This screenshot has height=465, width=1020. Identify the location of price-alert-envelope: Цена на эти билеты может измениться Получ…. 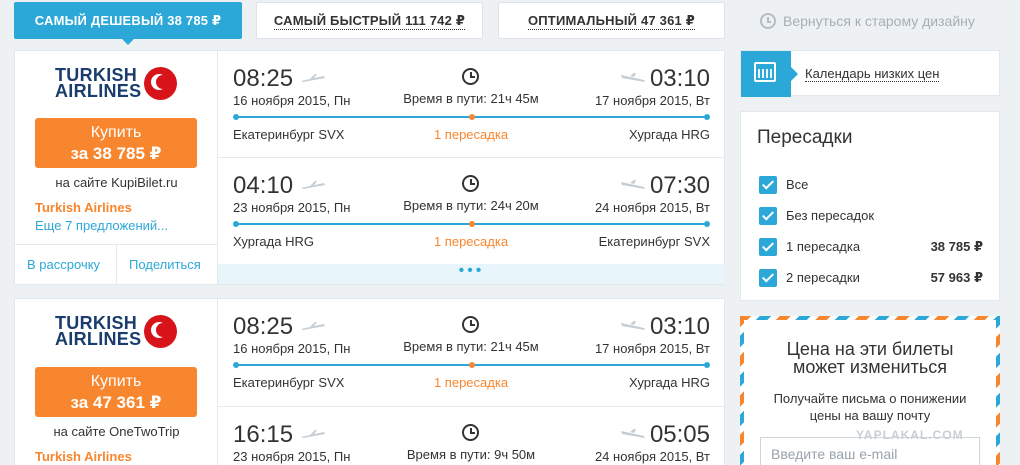
(870, 392).